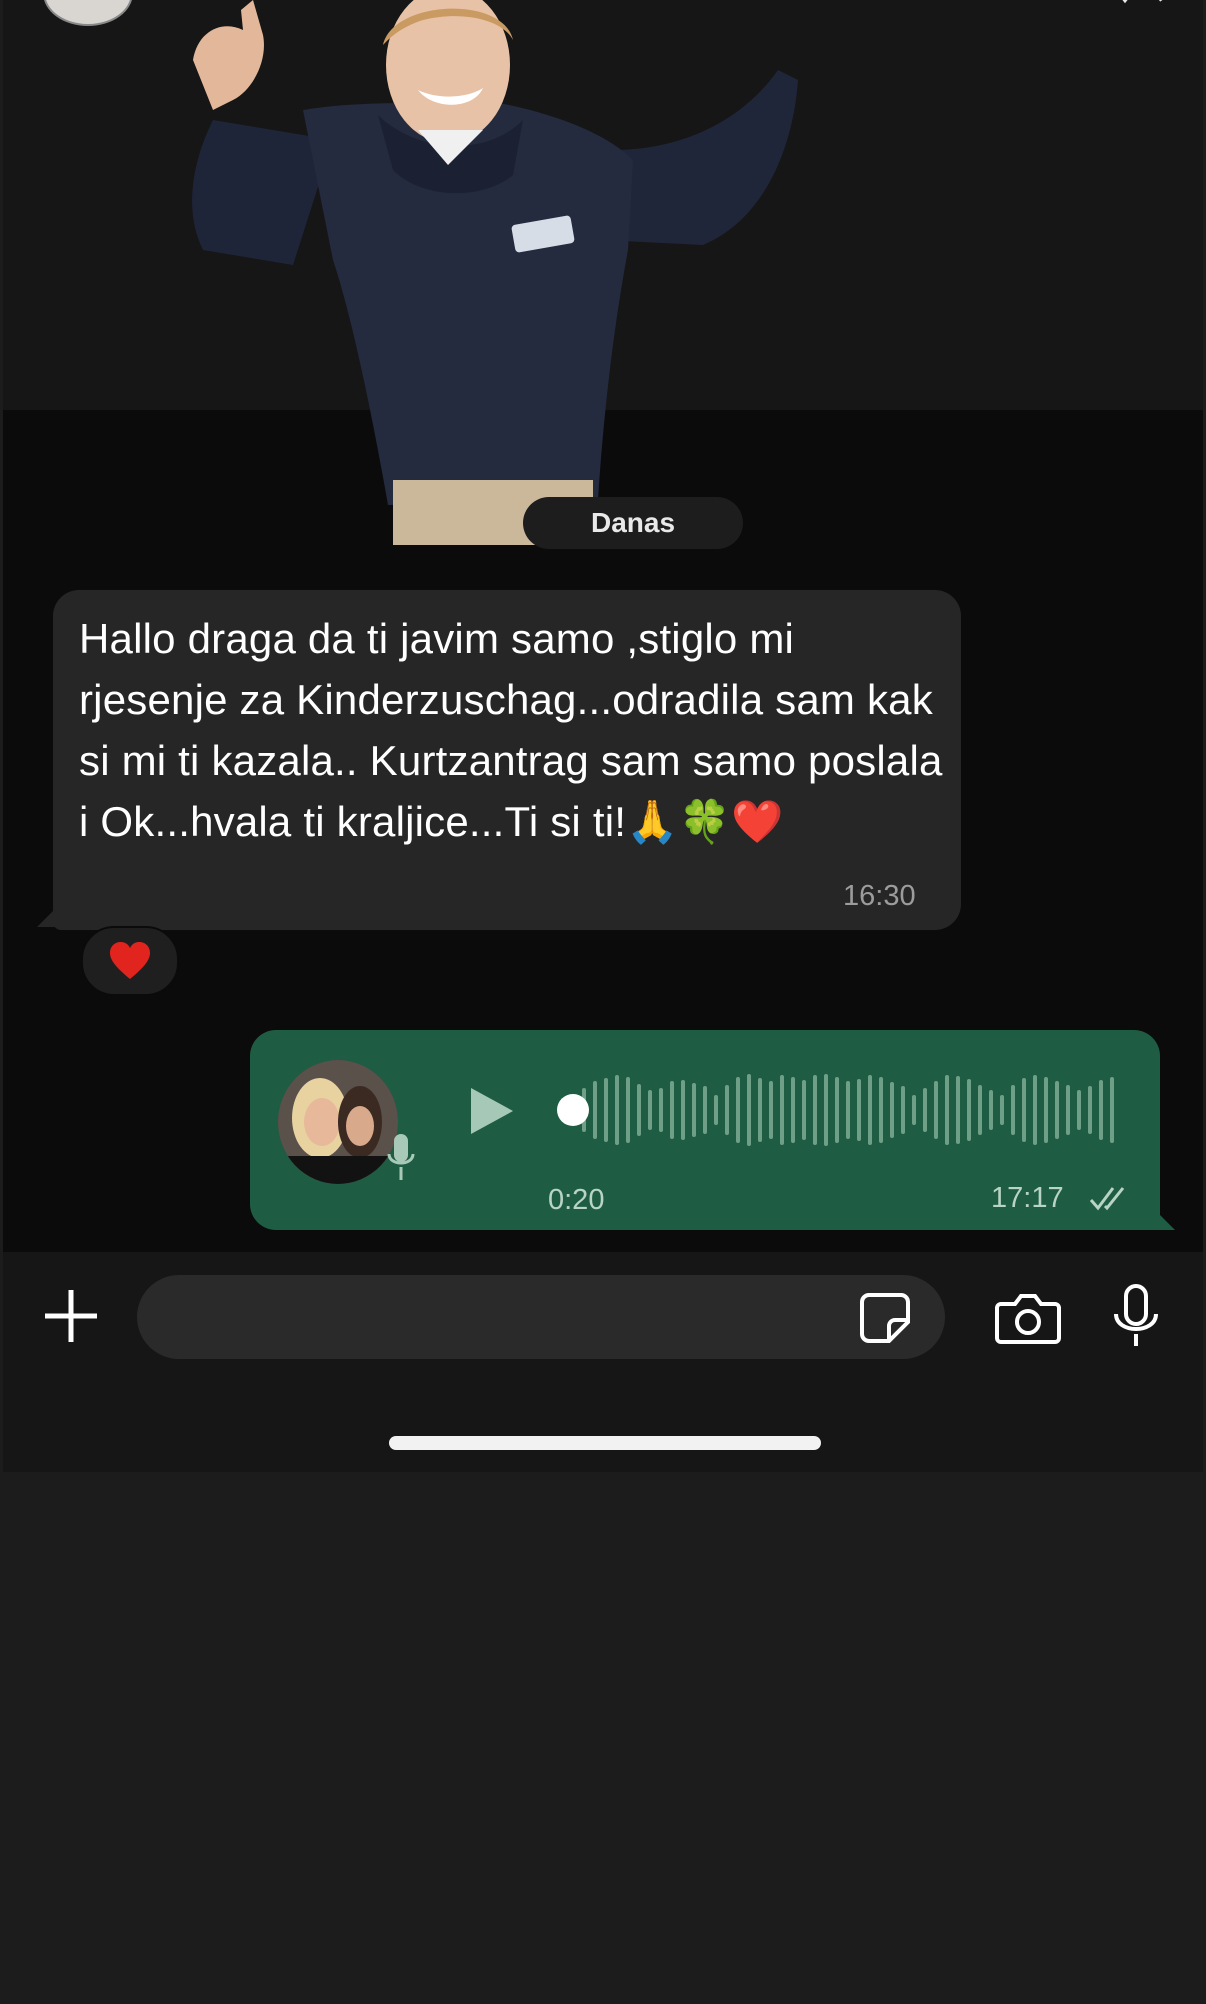 This screenshot has width=1206, height=2004. Describe the element at coordinates (492, 1111) in the screenshot. I see `play-icon` at that location.